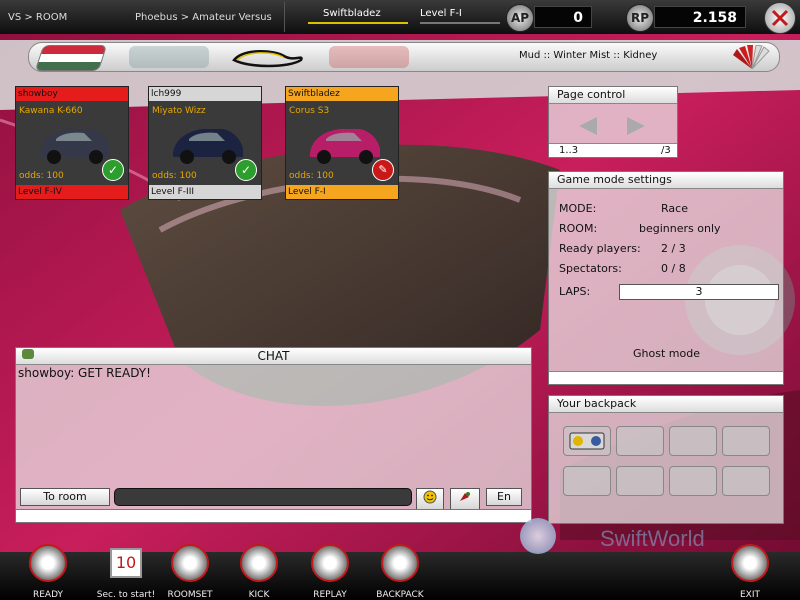 This screenshot has height=600, width=800. Describe the element at coordinates (666, 150) in the screenshot. I see `page-total: /3` at that location.